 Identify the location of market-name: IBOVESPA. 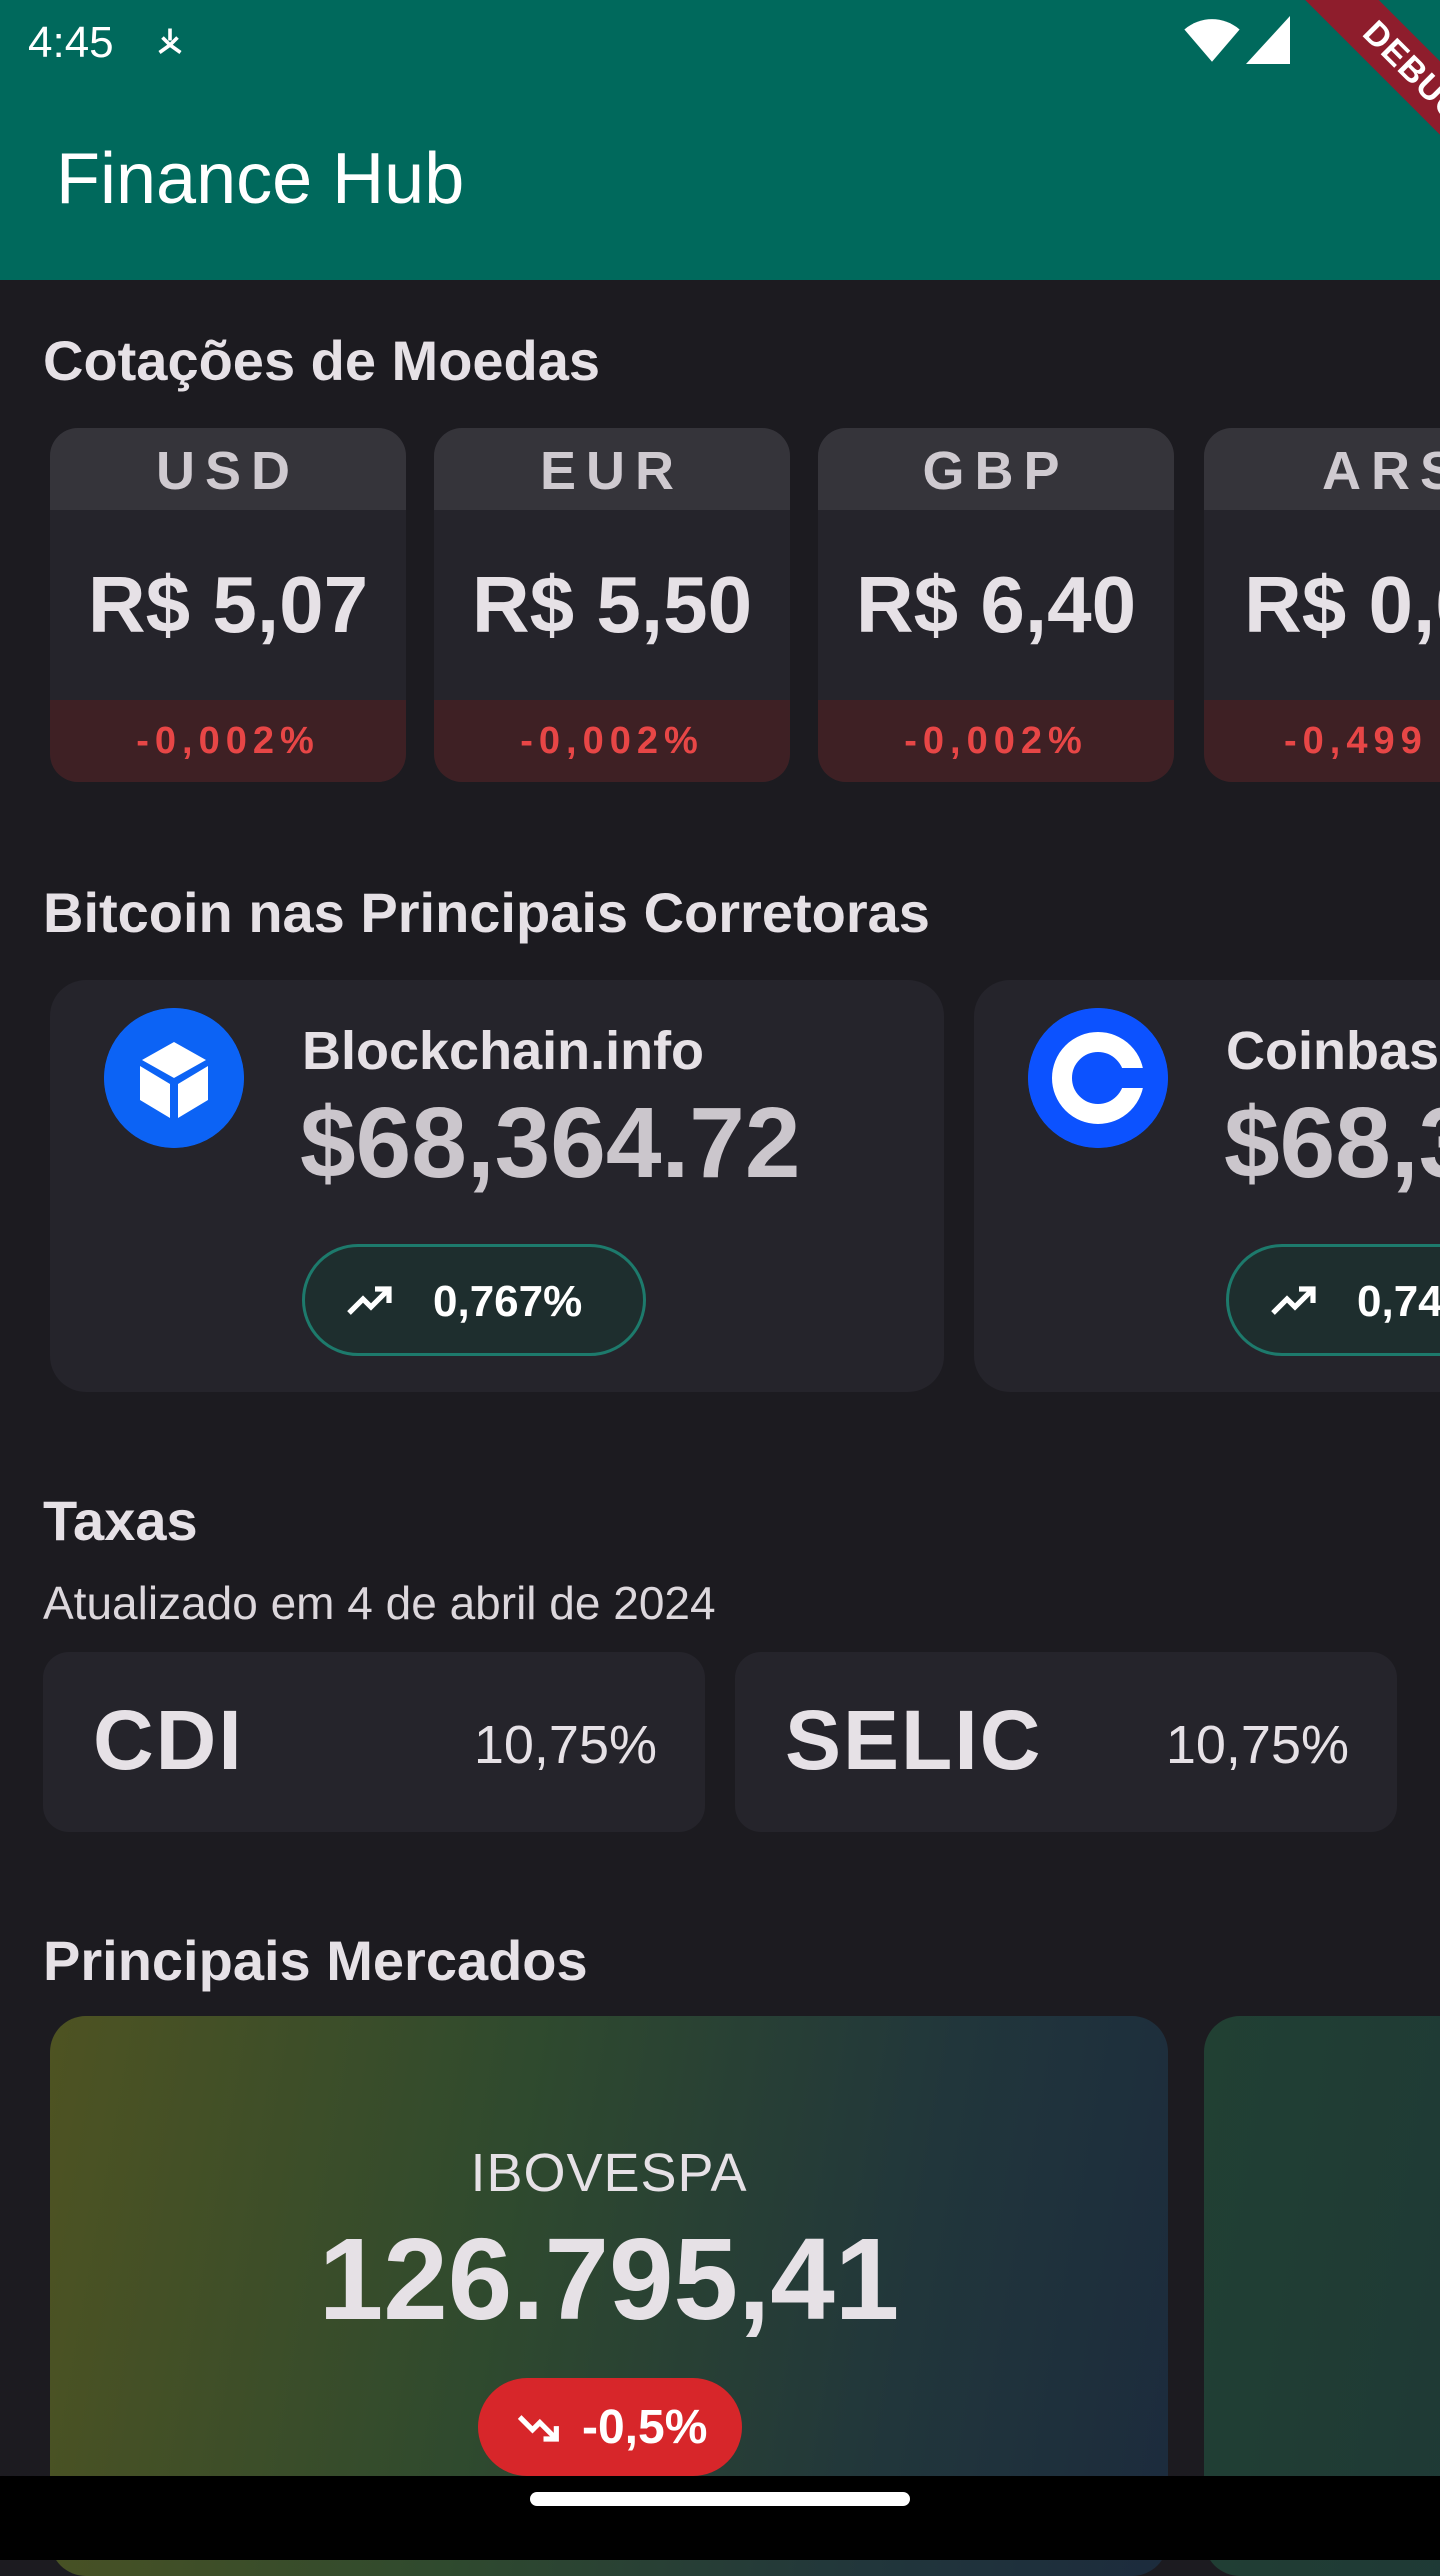
(609, 2173).